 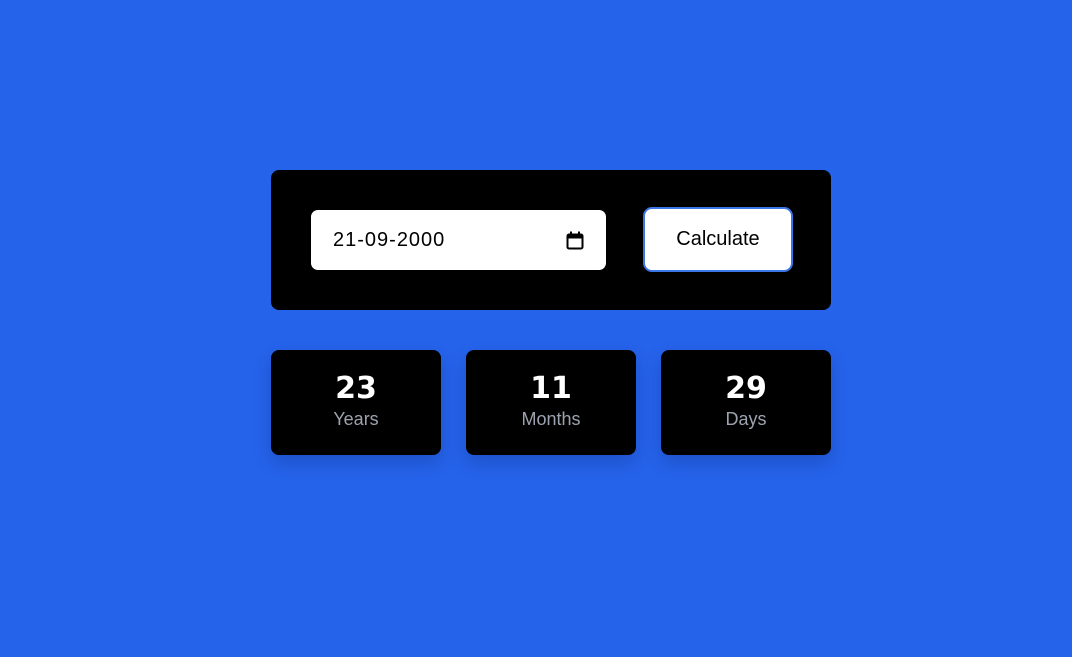 I want to click on calendar-icon, so click(x=575, y=240).